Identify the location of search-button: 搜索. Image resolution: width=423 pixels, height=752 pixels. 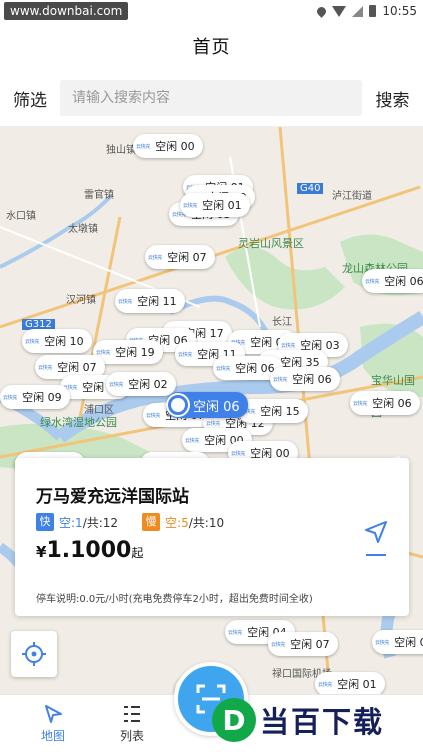
(392, 98).